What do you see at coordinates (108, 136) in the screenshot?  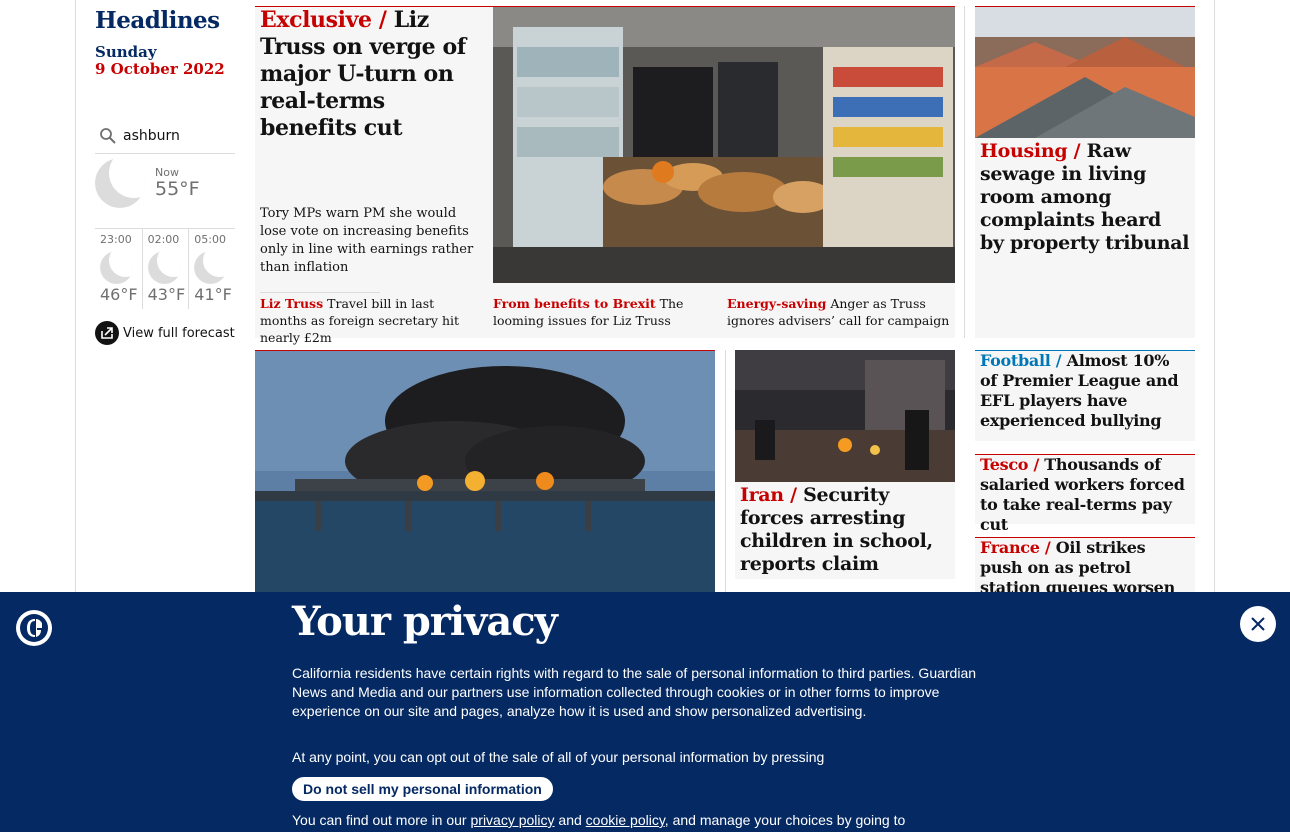 I see `search-icon` at bounding box center [108, 136].